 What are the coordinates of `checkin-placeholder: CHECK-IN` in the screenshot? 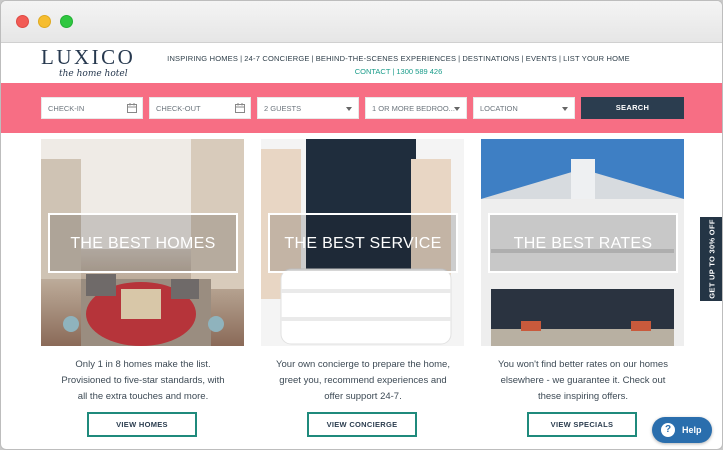 It's located at (66, 108).